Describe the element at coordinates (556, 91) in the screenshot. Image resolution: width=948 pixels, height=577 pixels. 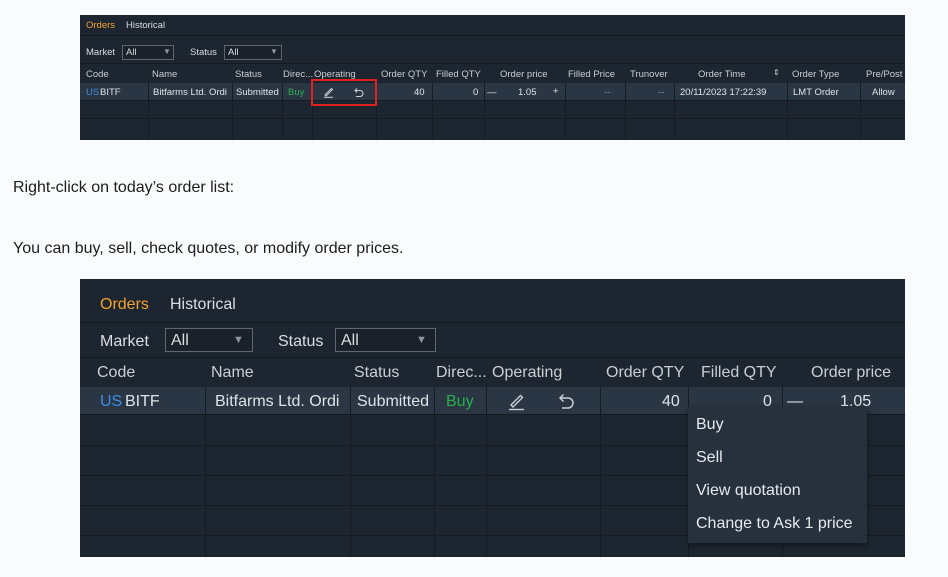
I see `price-increase-button: +` at that location.